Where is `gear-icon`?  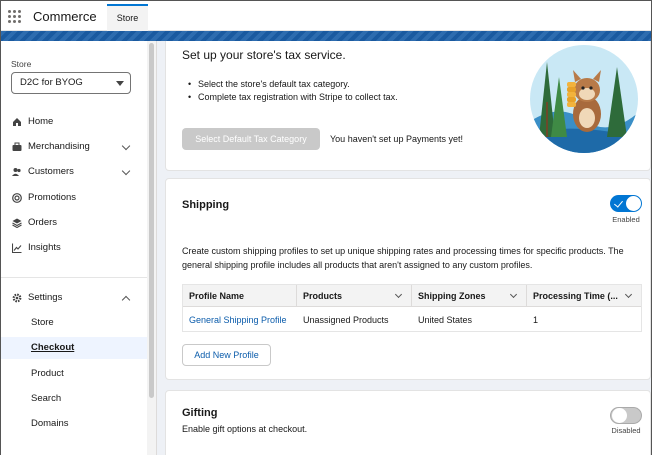
gear-icon is located at coordinates (17, 298).